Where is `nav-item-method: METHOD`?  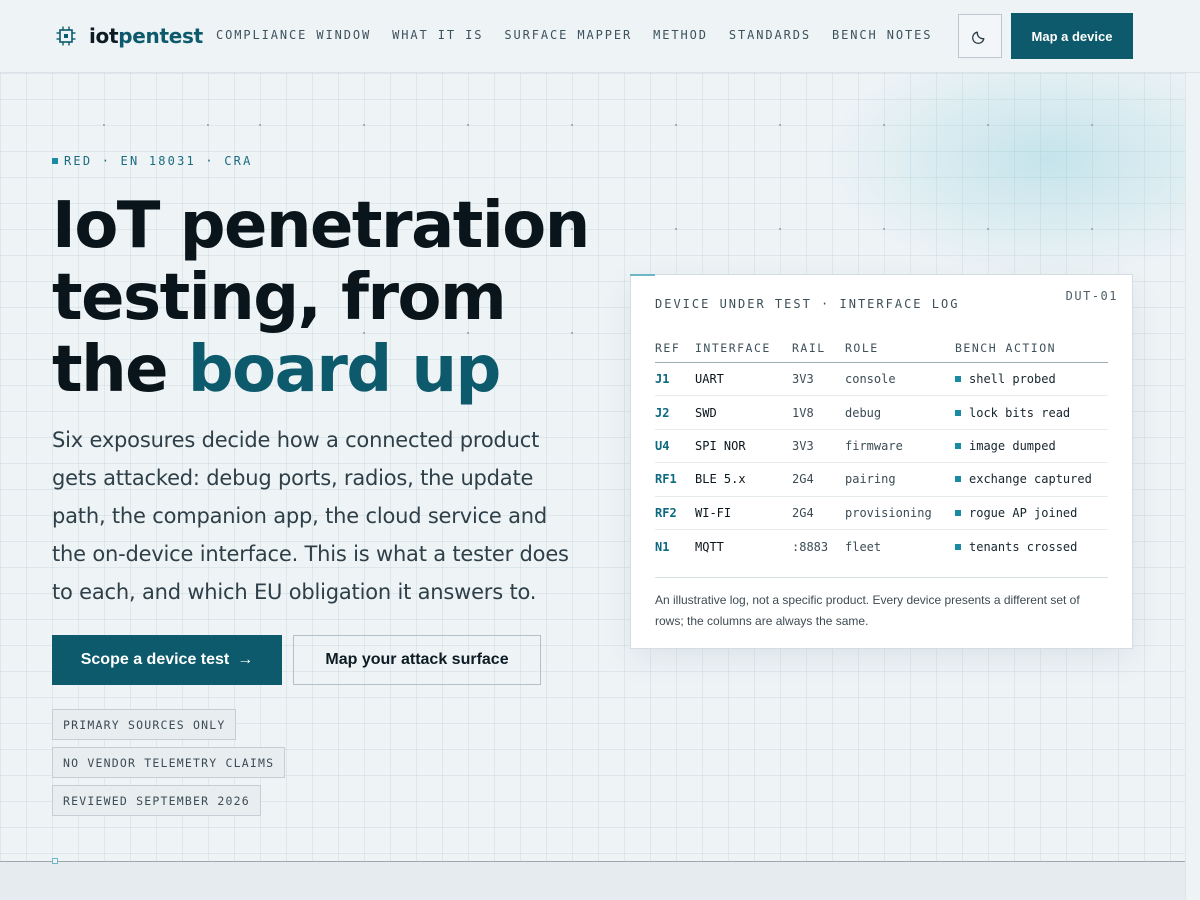
nav-item-method: METHOD is located at coordinates (680, 35).